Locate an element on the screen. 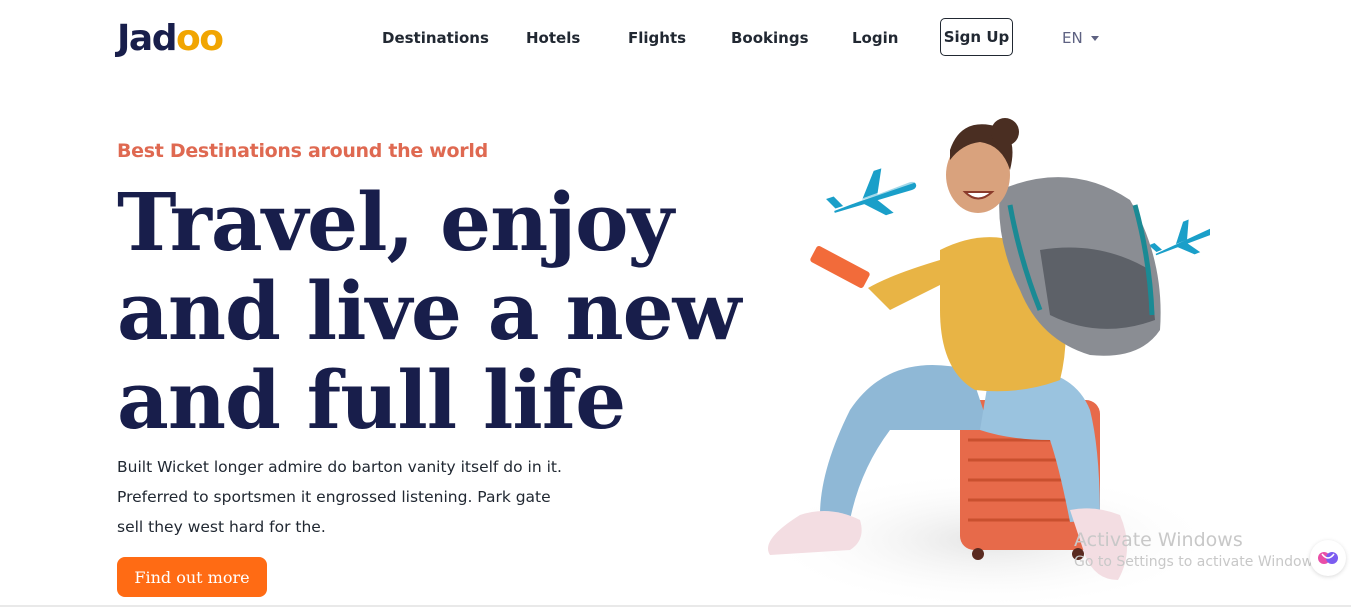 The width and height of the screenshot is (1351, 607). language-selector: EN is located at coordinates (1080, 38).